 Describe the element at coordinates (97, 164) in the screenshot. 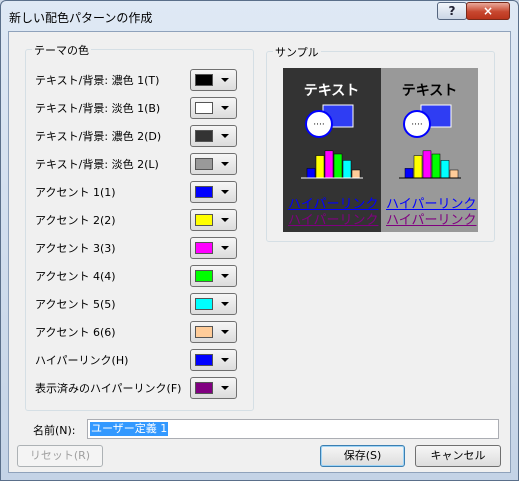

I see `theme-color-label: テキスト/背景: 淡色 2(L)` at that location.